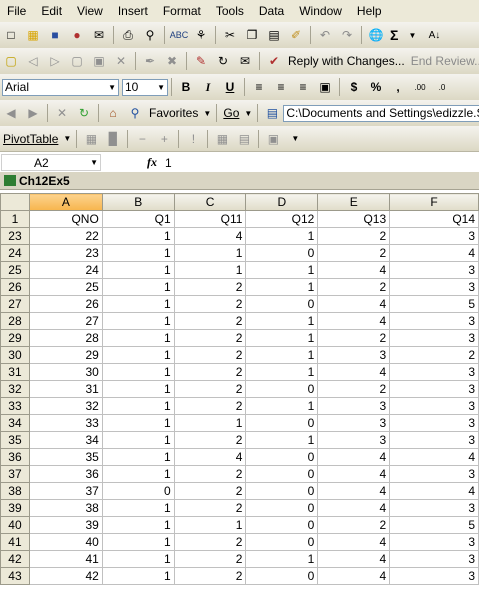 The image size is (479, 590). Describe the element at coordinates (272, 113) in the screenshot. I see `show-only-web-toolbar-icon: ▤` at that location.